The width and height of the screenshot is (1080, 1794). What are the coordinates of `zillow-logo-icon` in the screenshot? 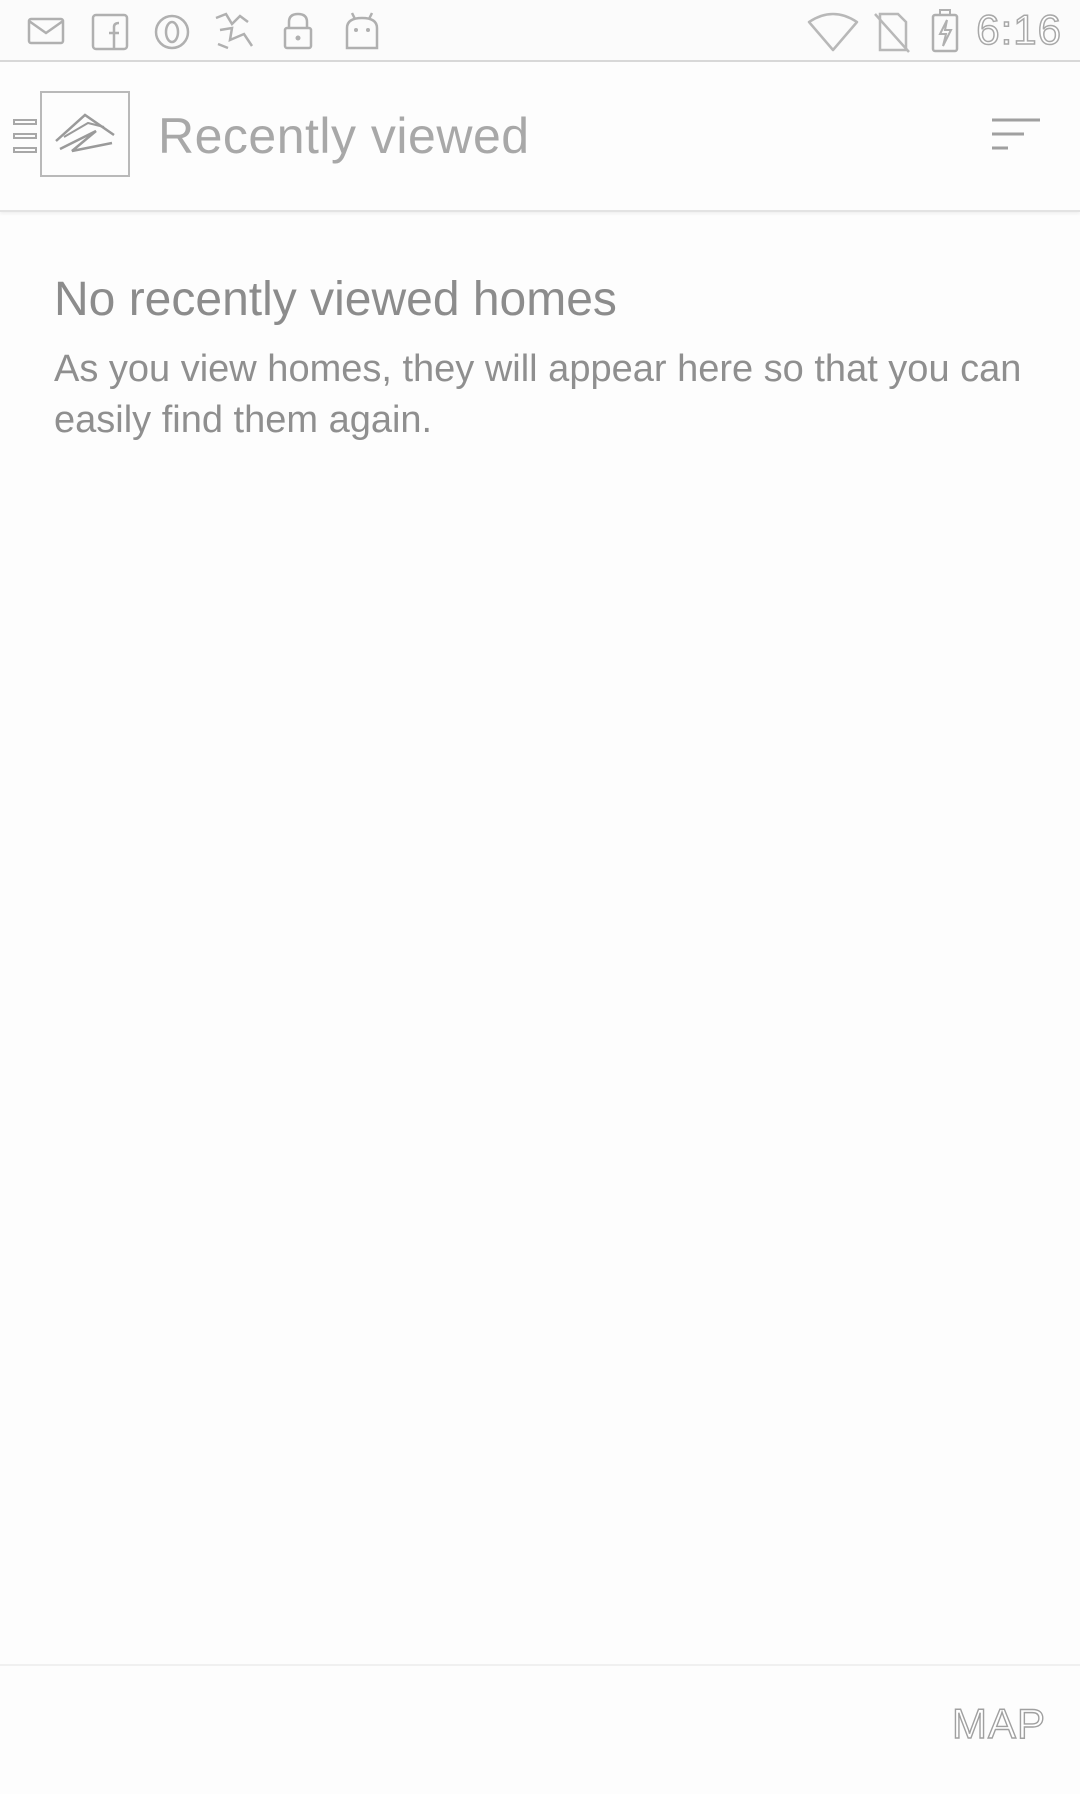 It's located at (85, 134).